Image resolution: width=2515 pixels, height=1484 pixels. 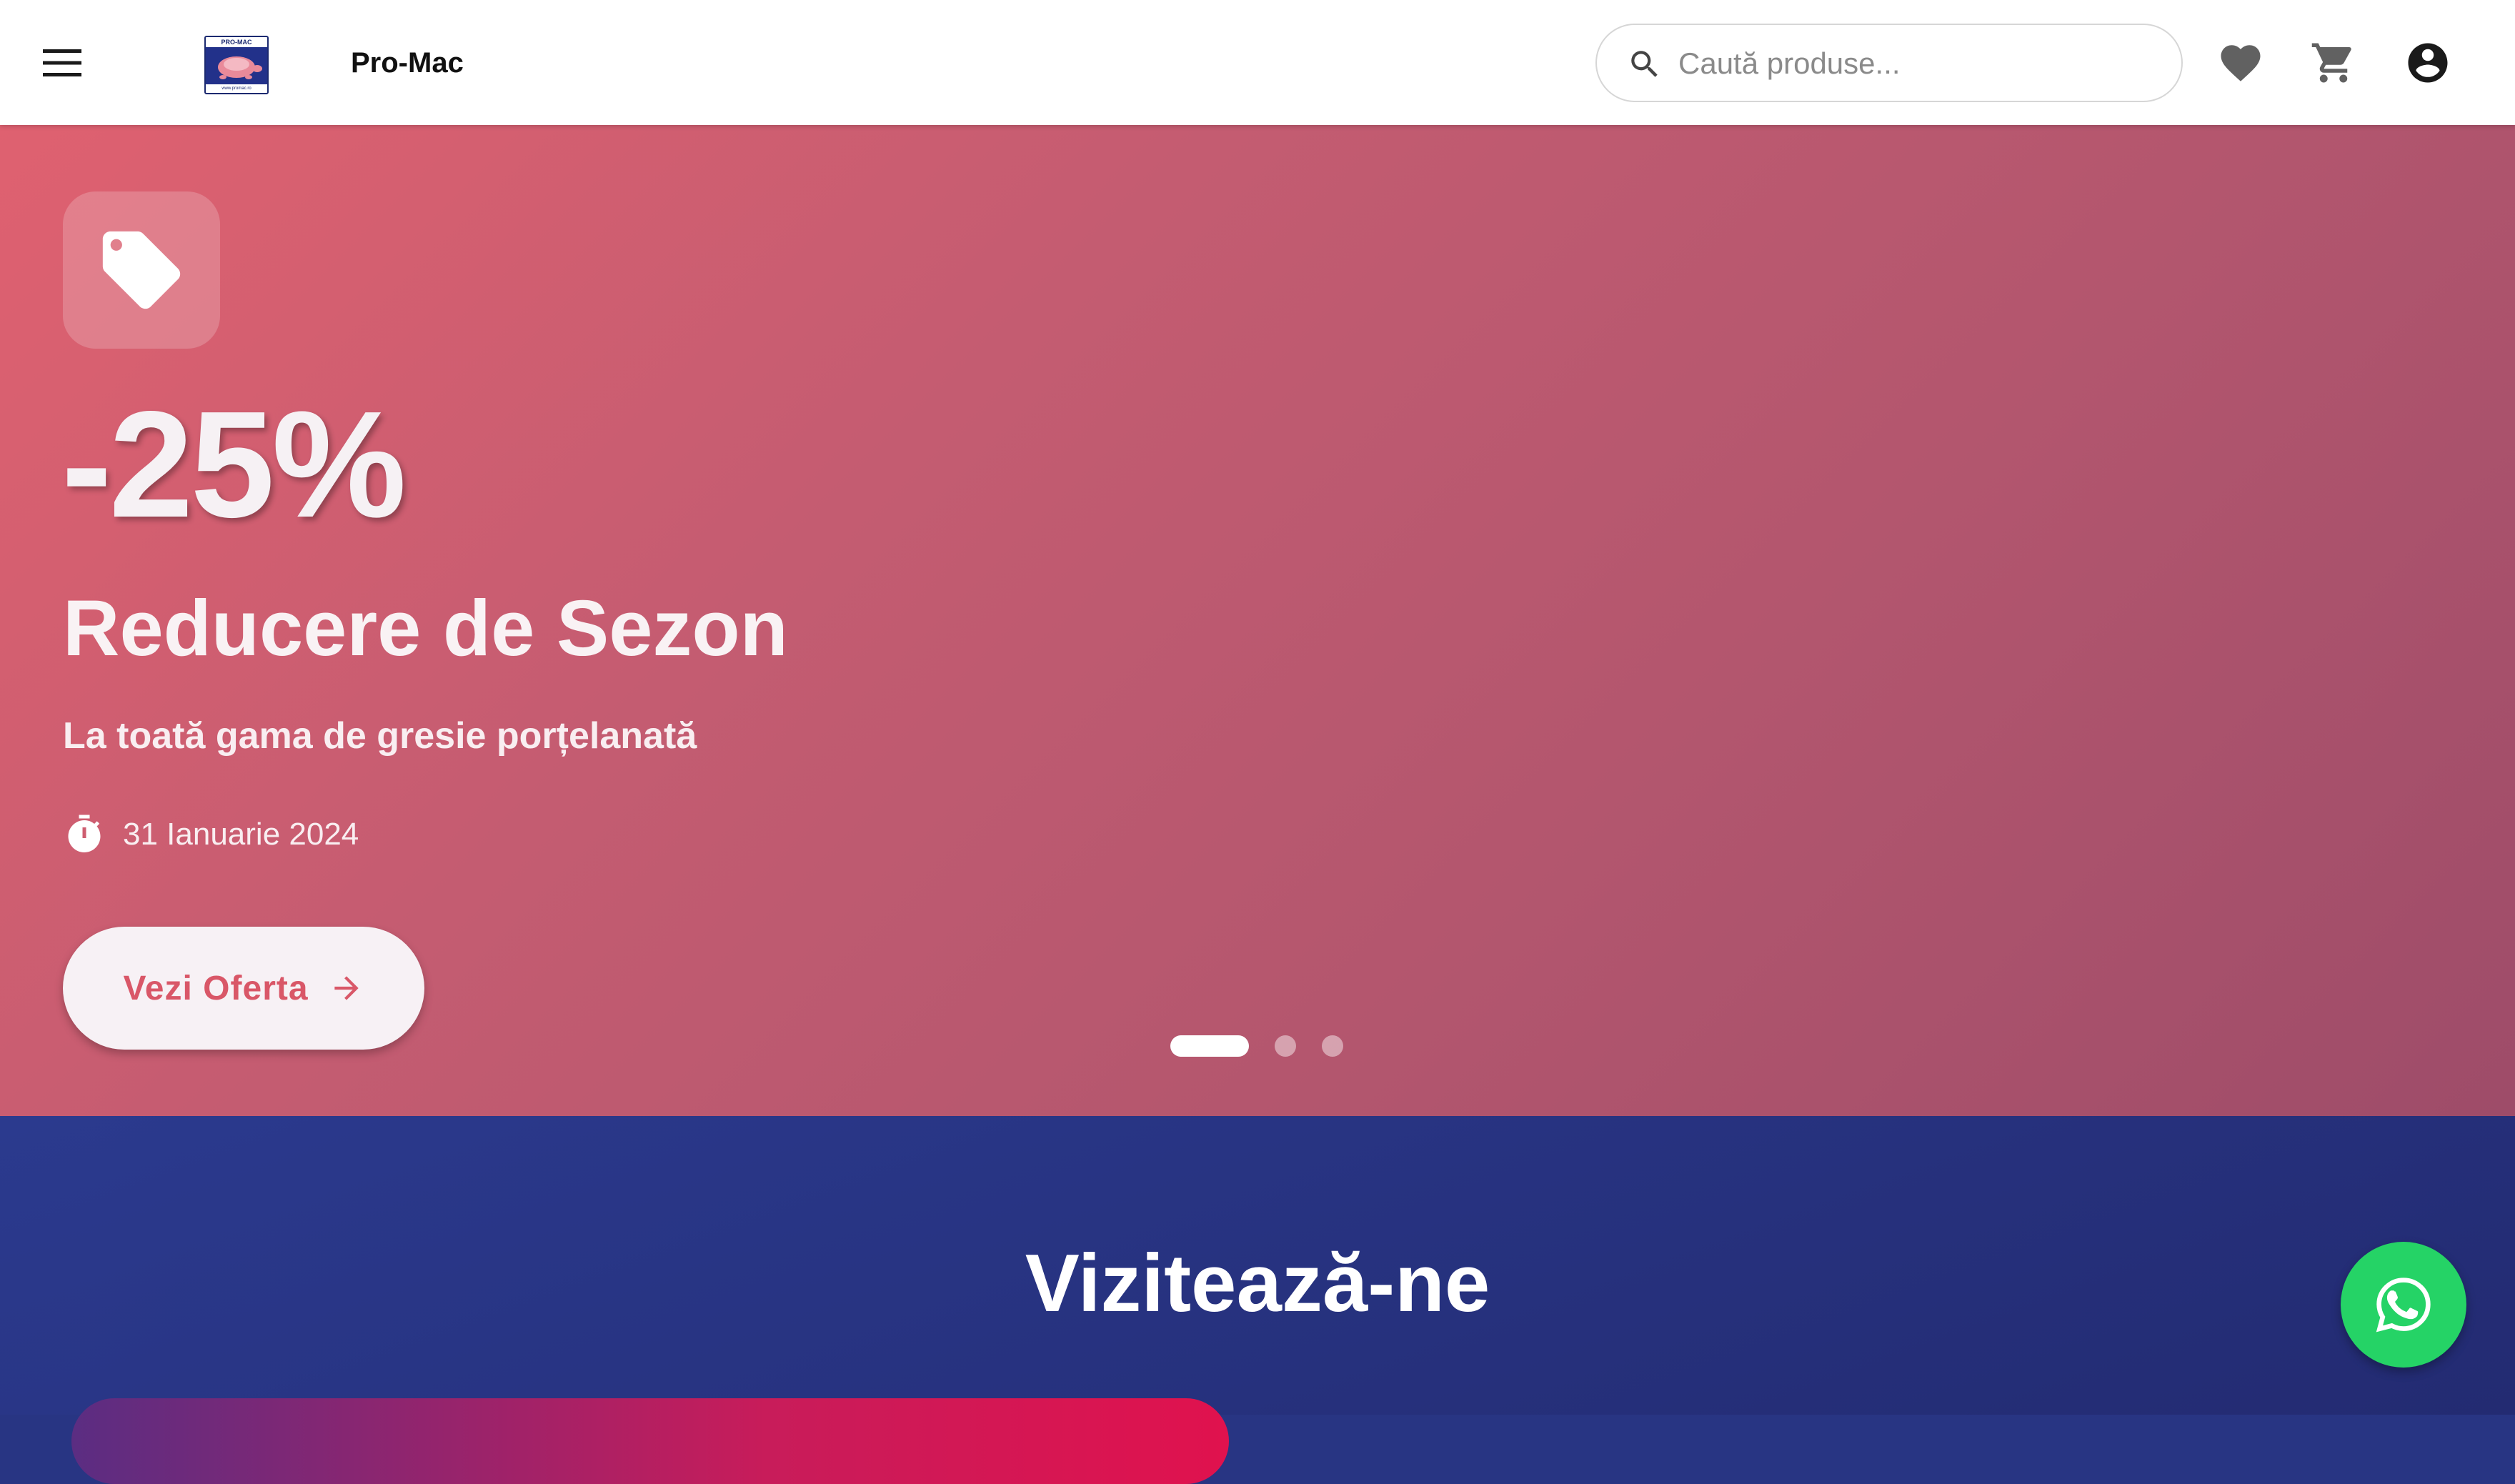 I want to click on promo-deadline: 31 Ianuarie 2024, so click(x=211, y=835).